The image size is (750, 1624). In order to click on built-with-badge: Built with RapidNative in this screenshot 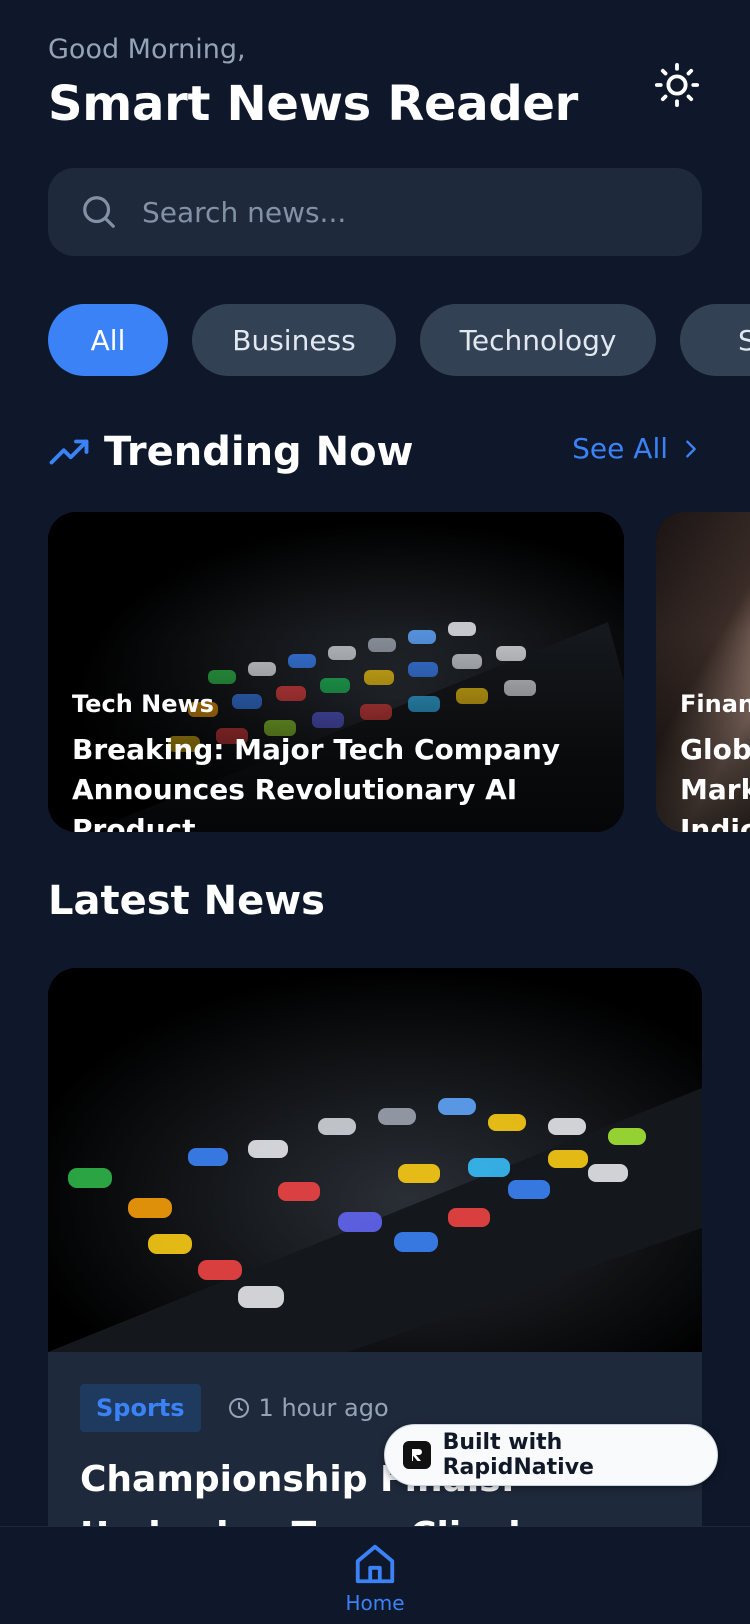, I will do `click(551, 1455)`.